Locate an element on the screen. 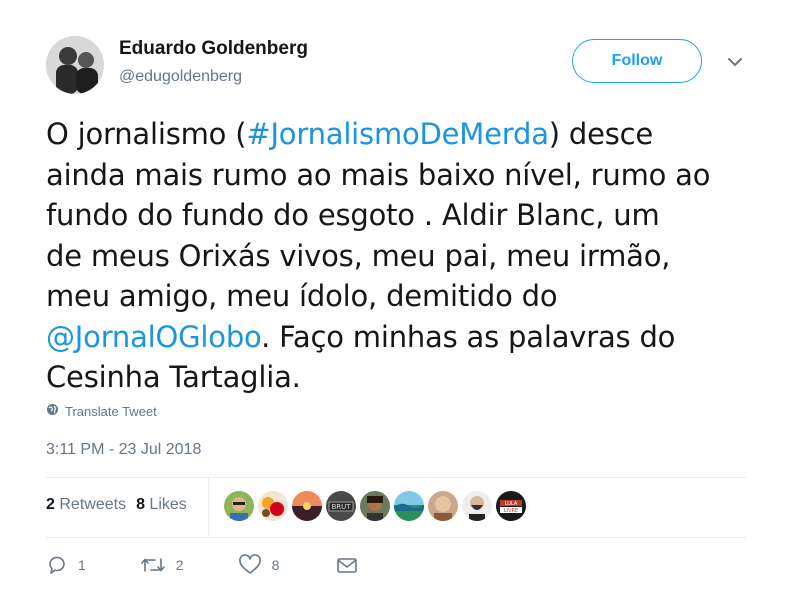  mention-link: @JornalOGlobo is located at coordinates (153, 337).